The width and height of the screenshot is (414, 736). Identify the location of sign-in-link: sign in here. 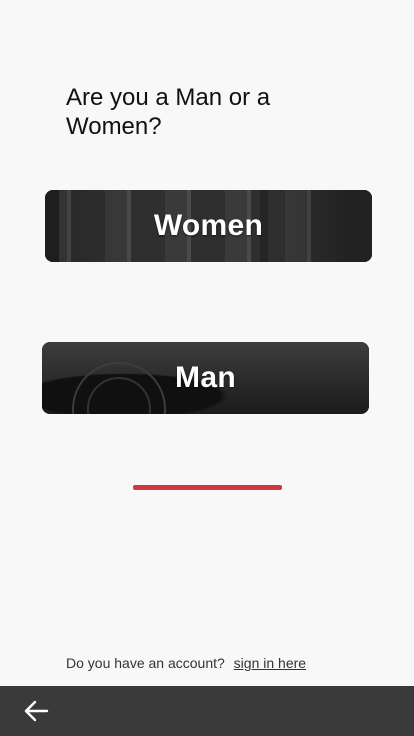
(270, 663).